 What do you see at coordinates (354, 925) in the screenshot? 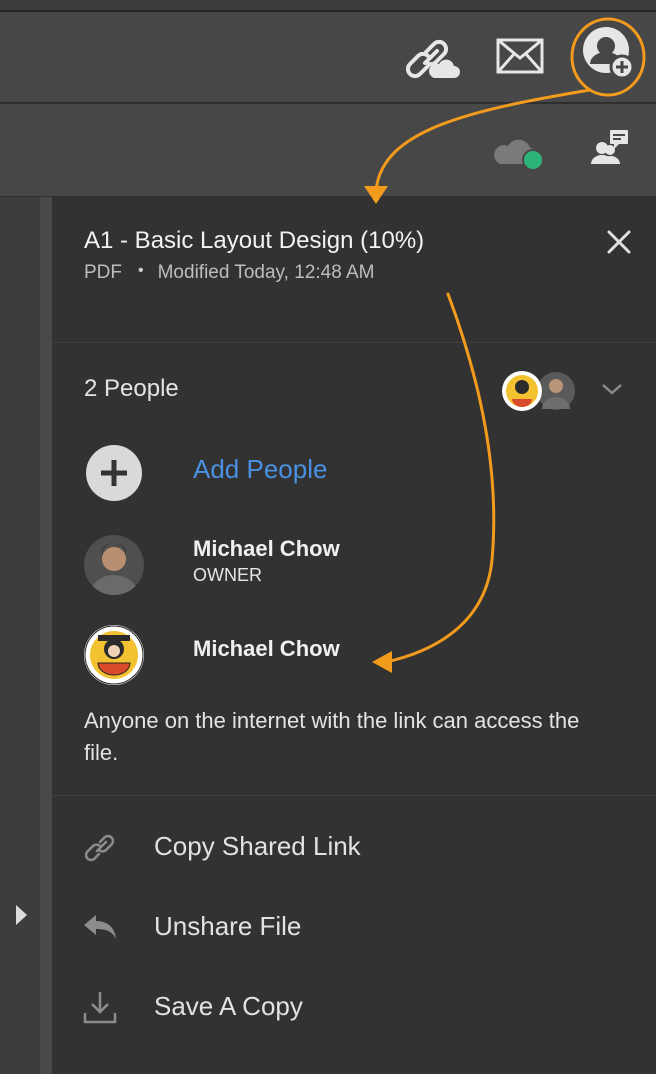
I see `unshare-file-button: Unshare File` at bounding box center [354, 925].